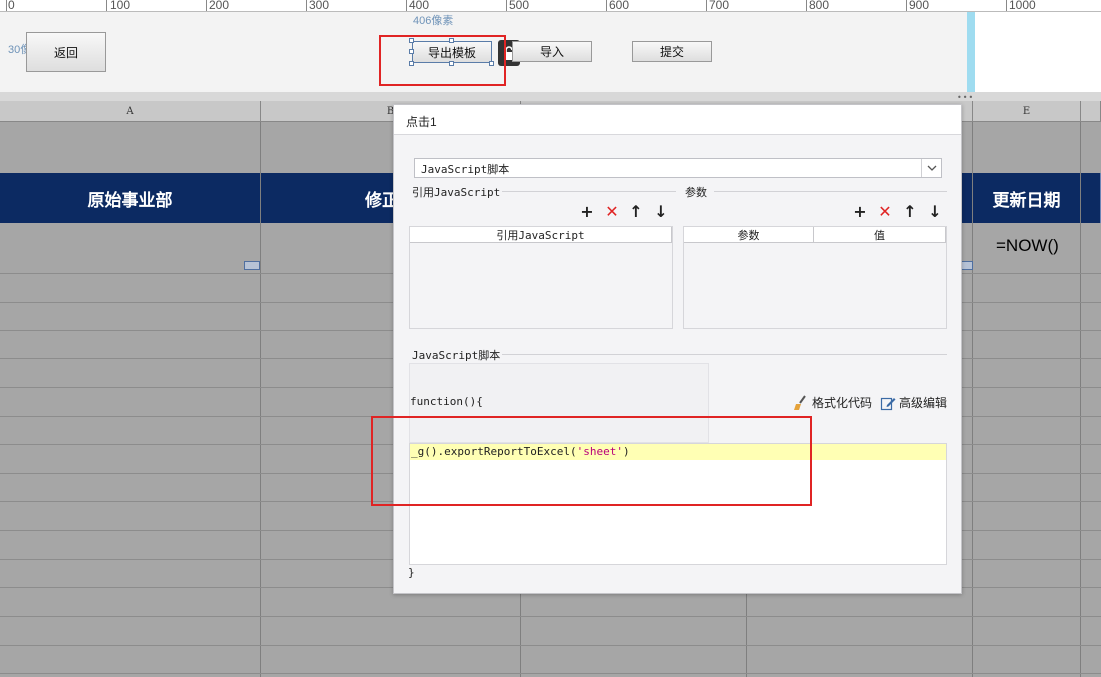  Describe the element at coordinates (919, 6) in the screenshot. I see `ruler-number: 900` at that location.